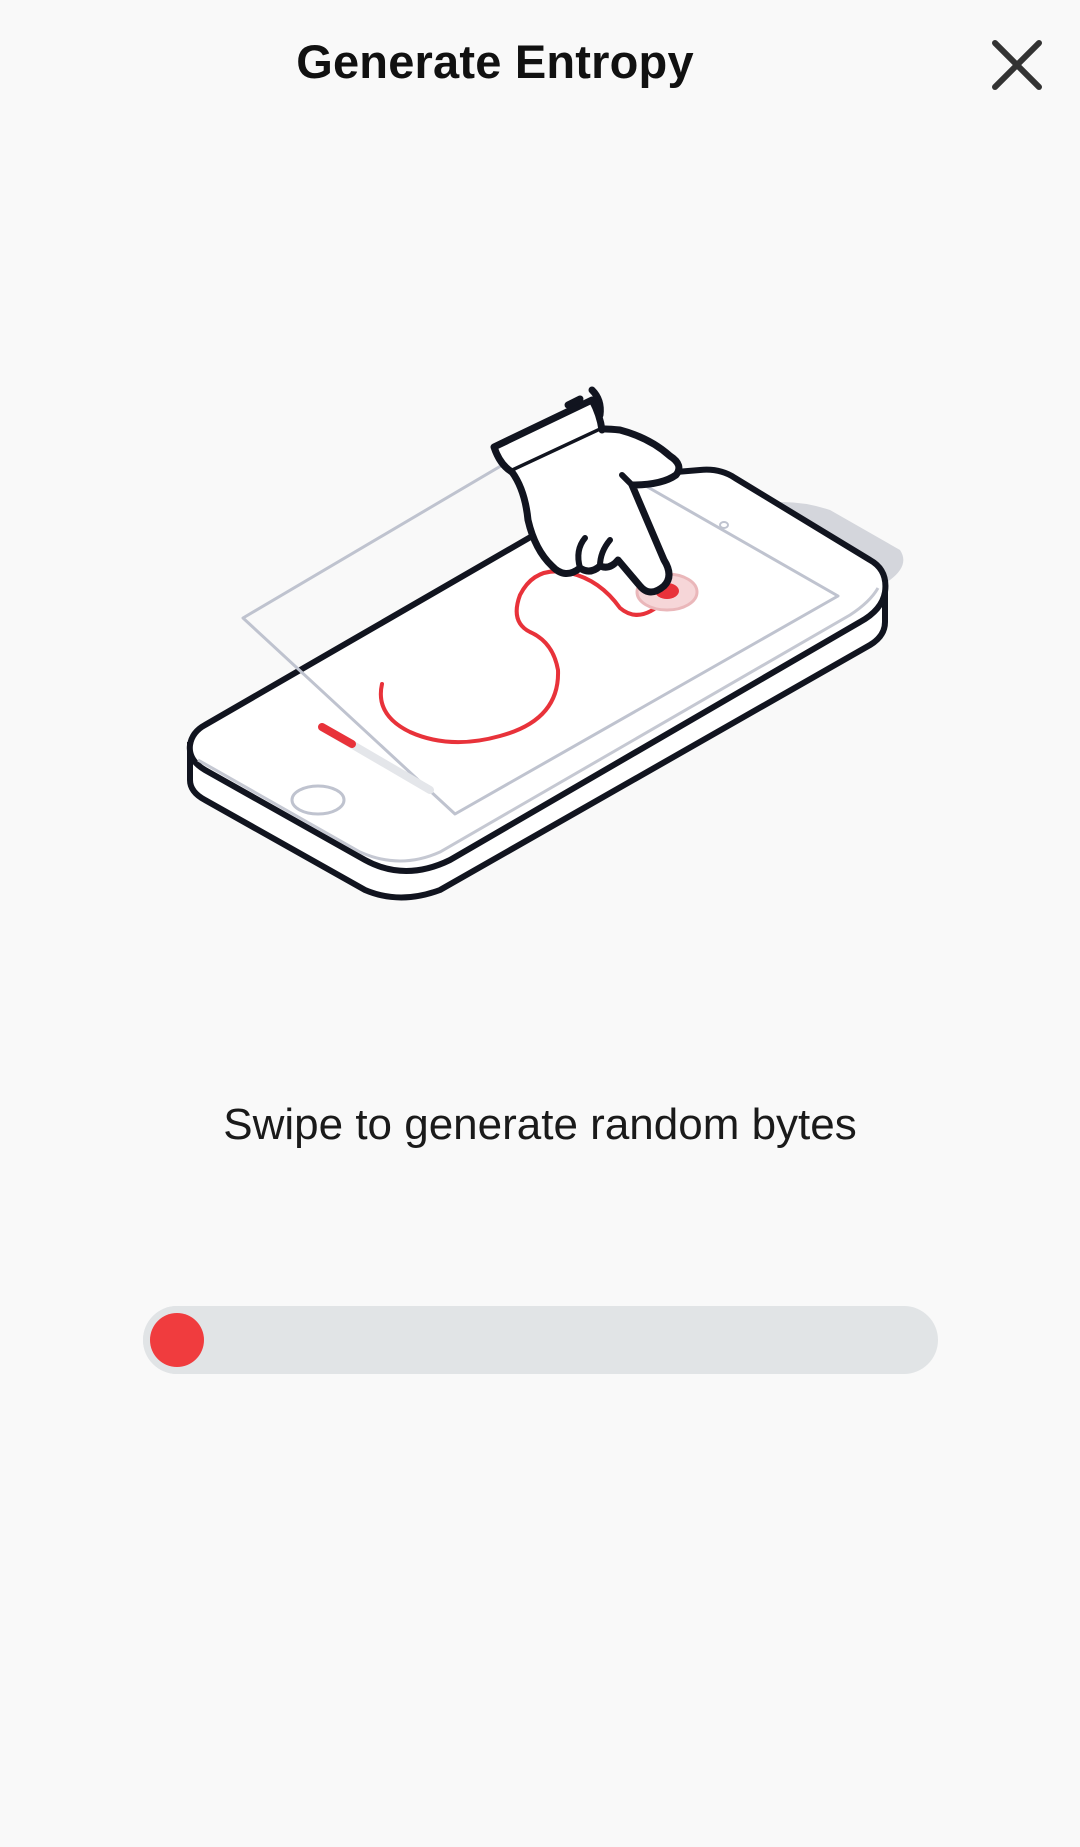 This screenshot has height=1847, width=1080. I want to click on header: Generate Entropy, so click(540, 65).